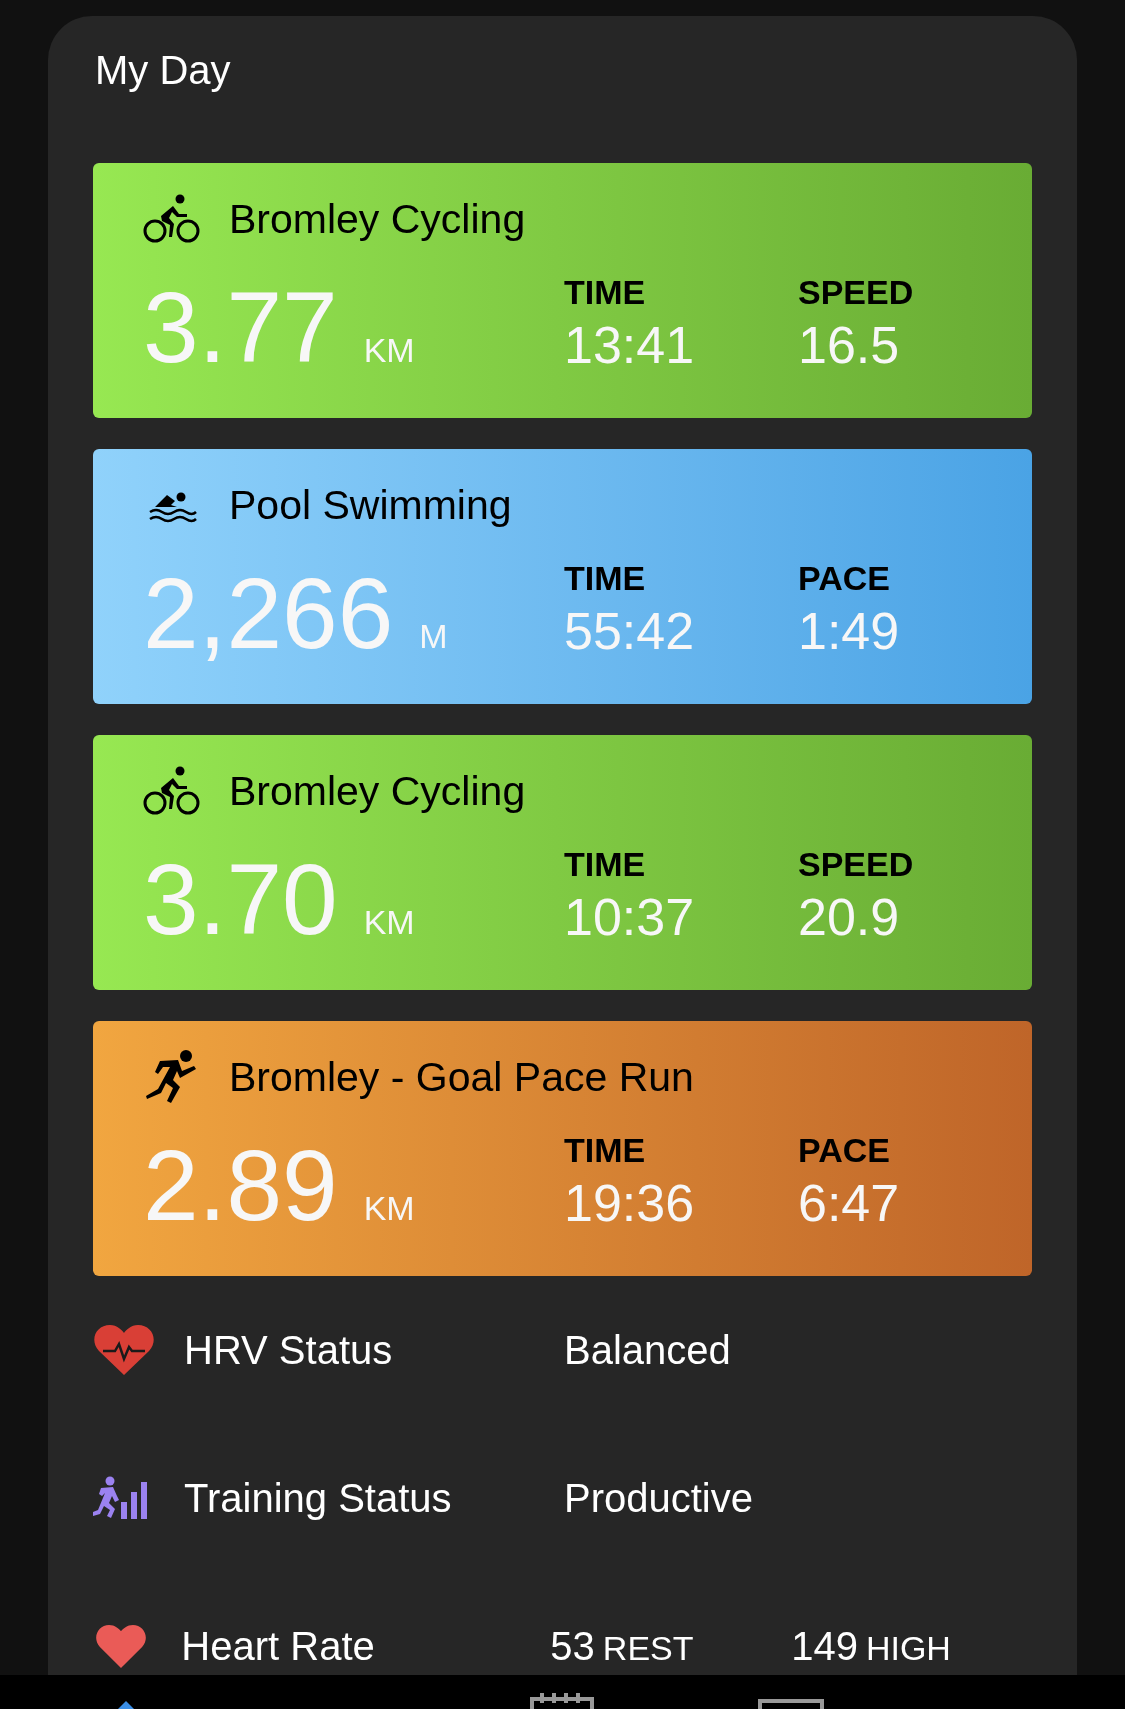 This screenshot has width=1125, height=1709. I want to click on metric-label: HRV Status, so click(289, 1350).